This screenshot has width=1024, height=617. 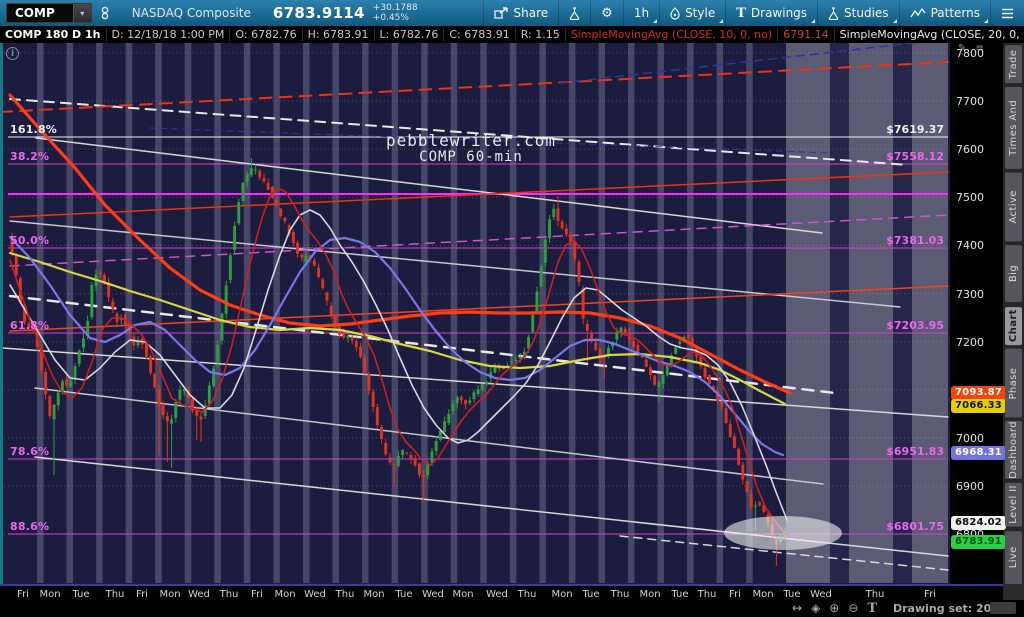 I want to click on symbol-selector: COMP ▾, so click(x=49, y=13).